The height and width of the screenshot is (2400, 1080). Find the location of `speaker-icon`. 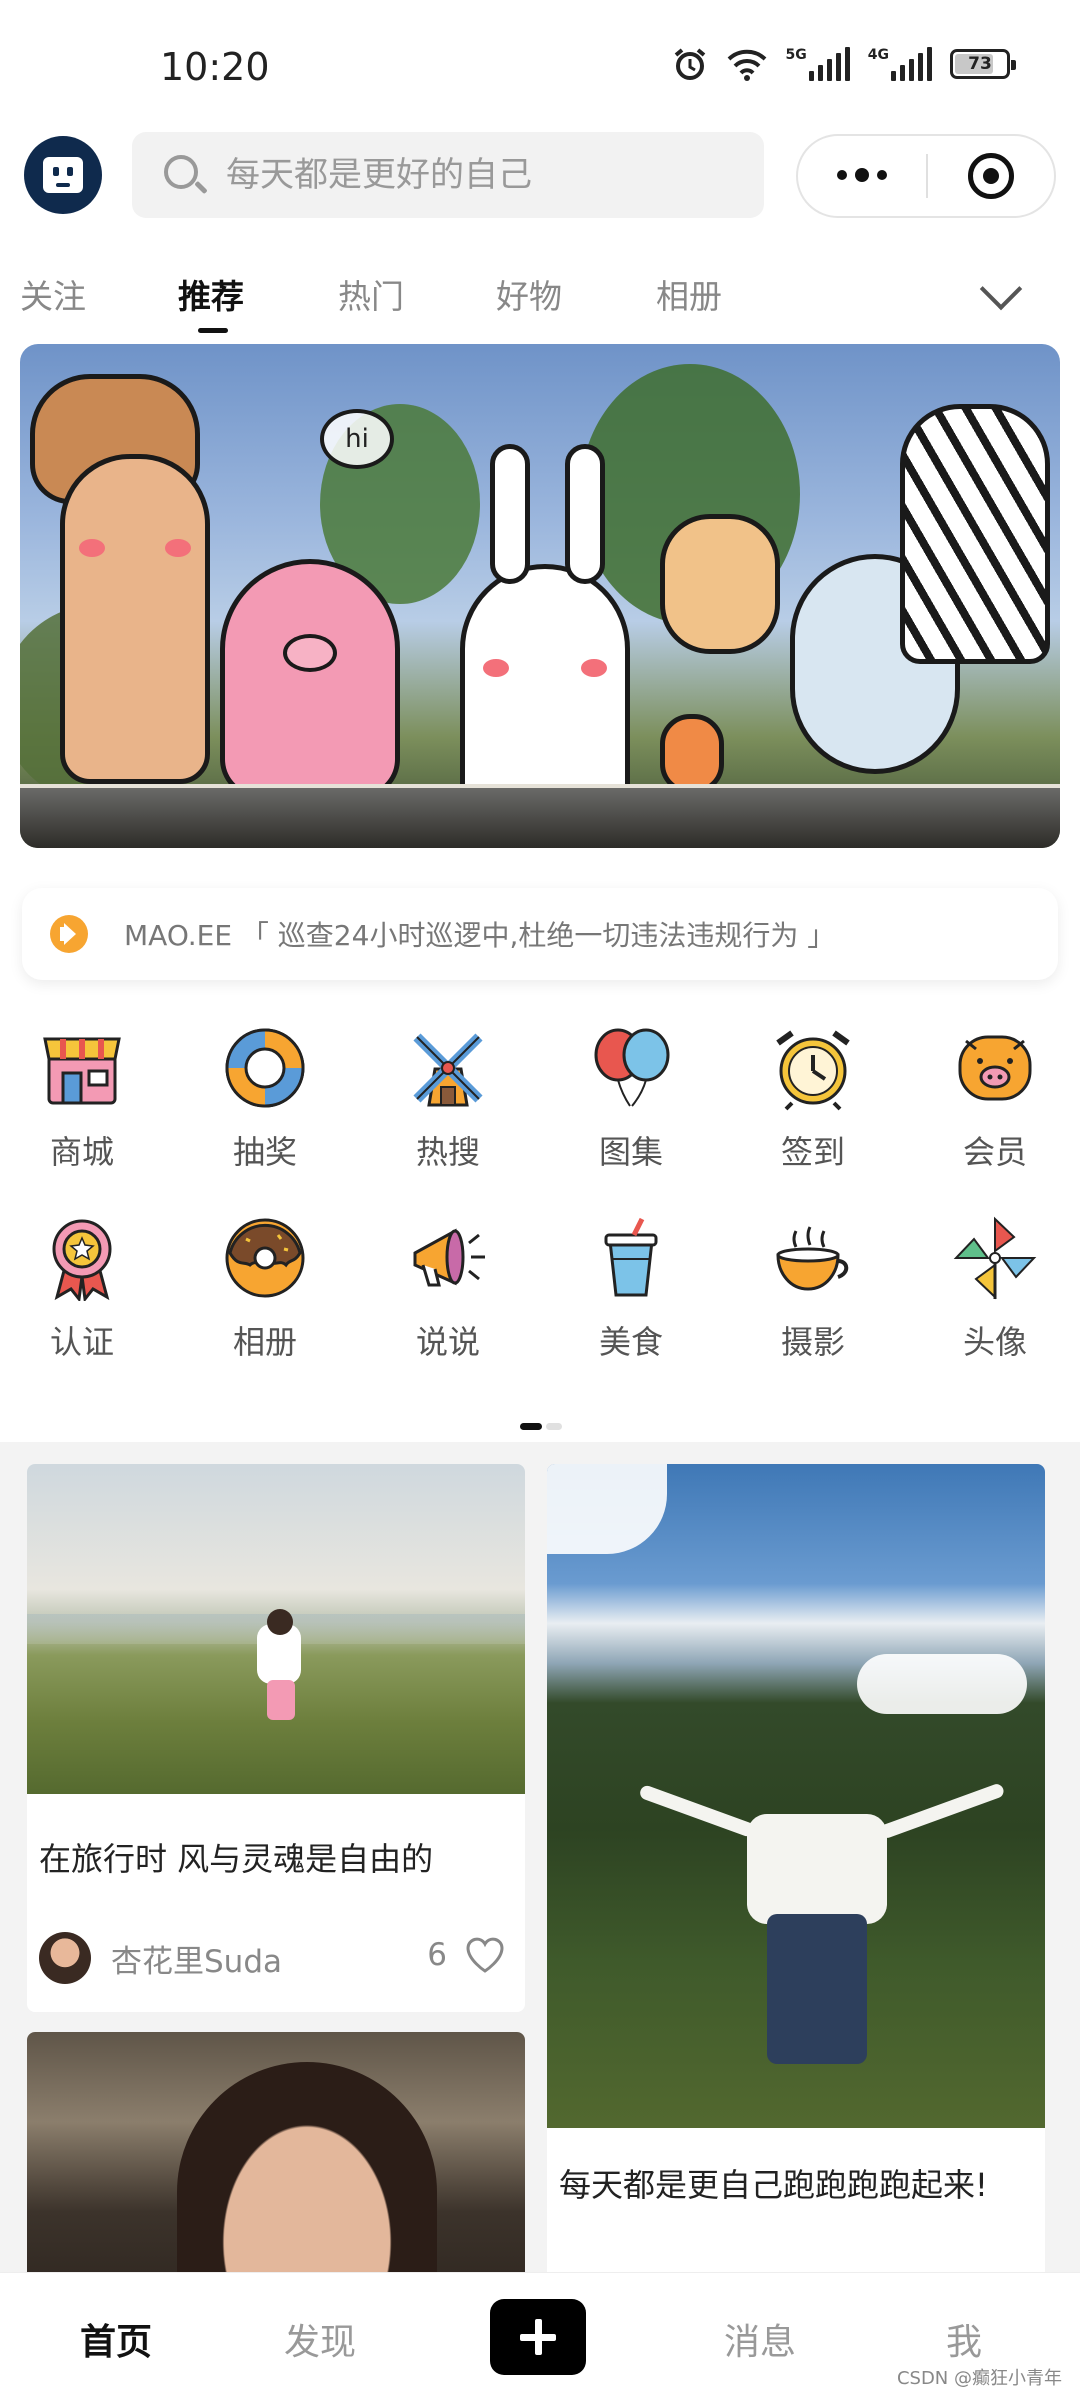

speaker-icon is located at coordinates (69, 934).